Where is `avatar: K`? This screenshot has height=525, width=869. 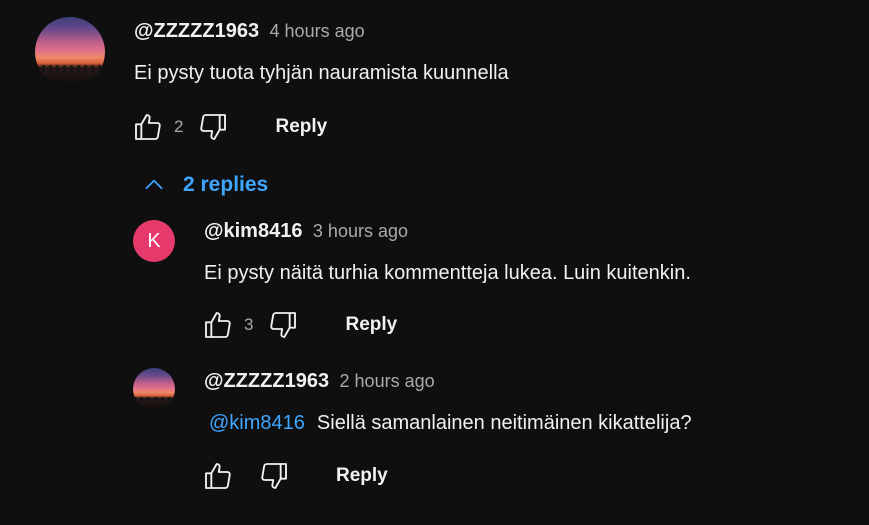
avatar: K is located at coordinates (154, 241).